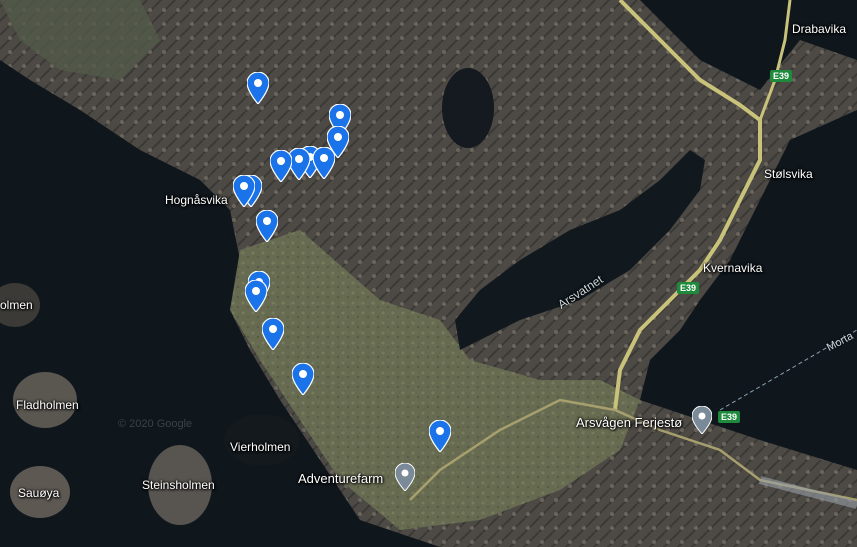 Image resolution: width=857 pixels, height=547 pixels. Describe the element at coordinates (629, 422) in the screenshot. I see `poi-label-arsvagen-ferjesto: Arsvågen Ferjestø` at that location.